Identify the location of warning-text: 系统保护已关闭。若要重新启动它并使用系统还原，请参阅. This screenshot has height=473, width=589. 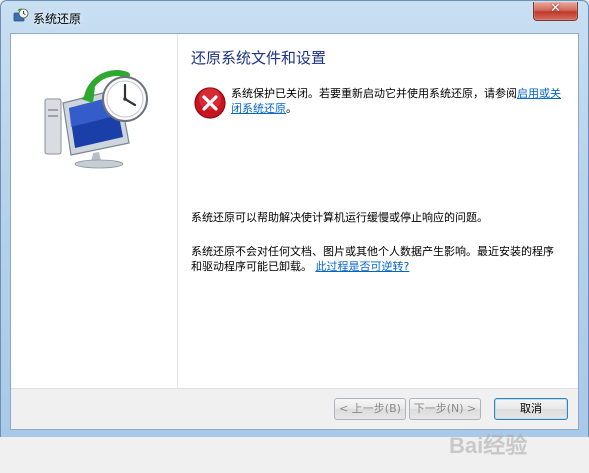
(374, 93).